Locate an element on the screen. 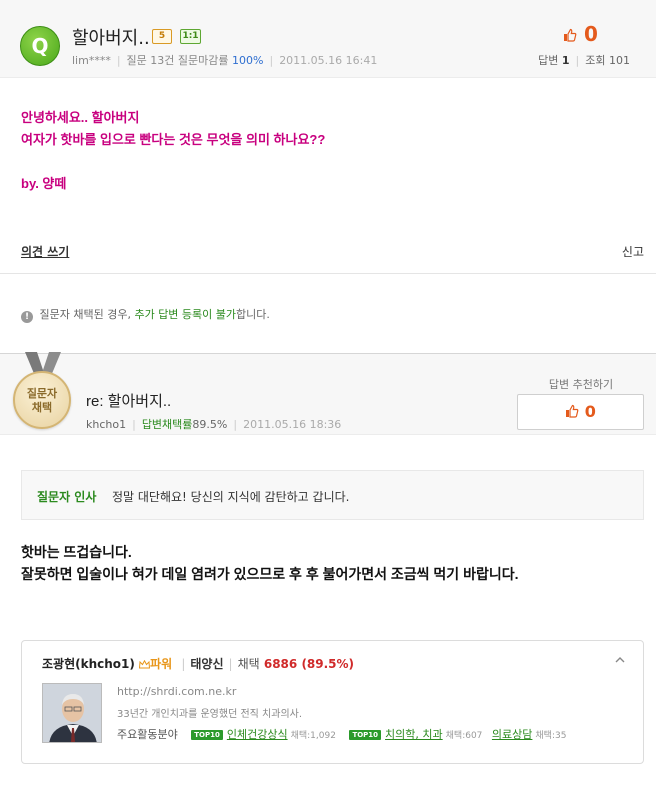 This screenshot has width=656, height=795. question-author: lim**** is located at coordinates (91, 60).